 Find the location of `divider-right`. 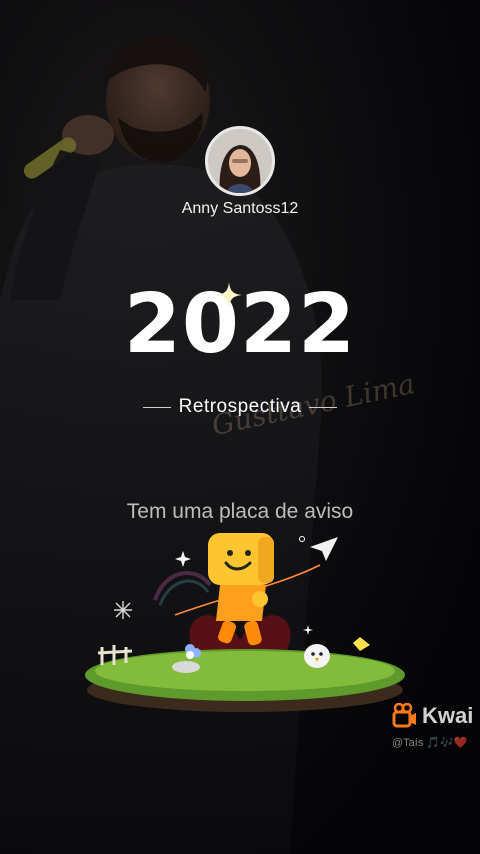

divider-right is located at coordinates (323, 407).